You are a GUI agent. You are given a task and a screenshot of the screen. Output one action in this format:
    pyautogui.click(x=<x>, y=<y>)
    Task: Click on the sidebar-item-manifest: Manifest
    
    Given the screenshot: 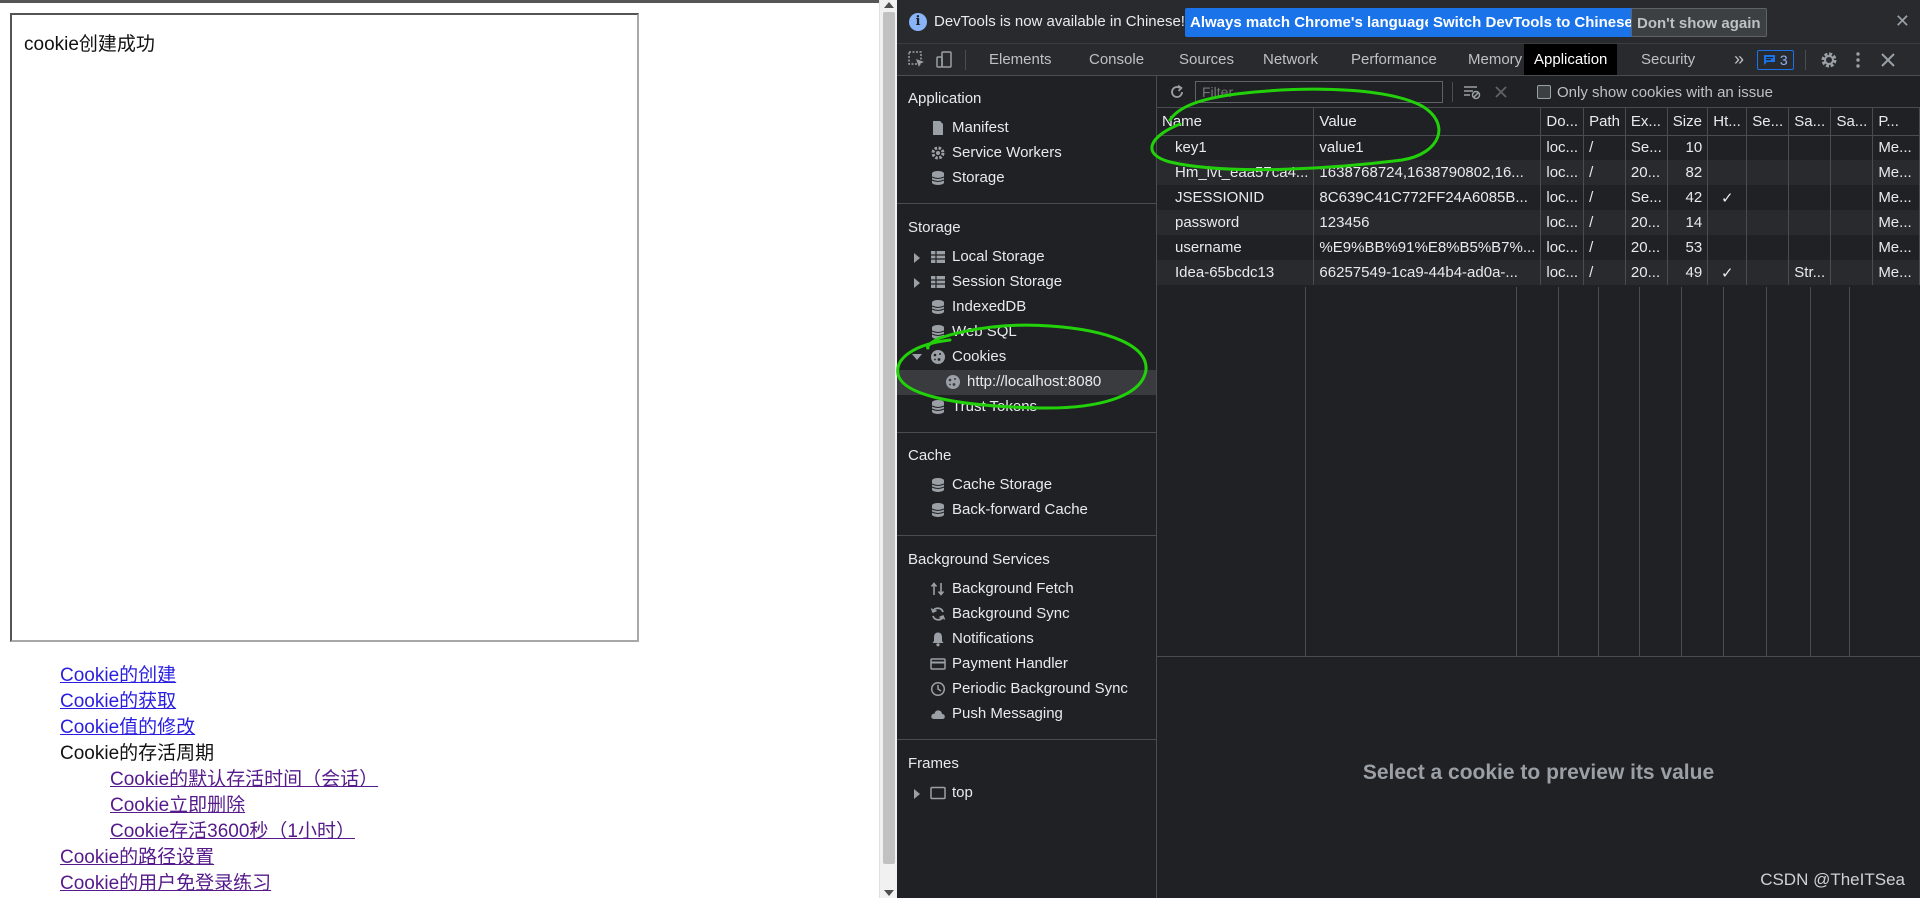 What is the action you would take?
    pyautogui.click(x=1026, y=128)
    